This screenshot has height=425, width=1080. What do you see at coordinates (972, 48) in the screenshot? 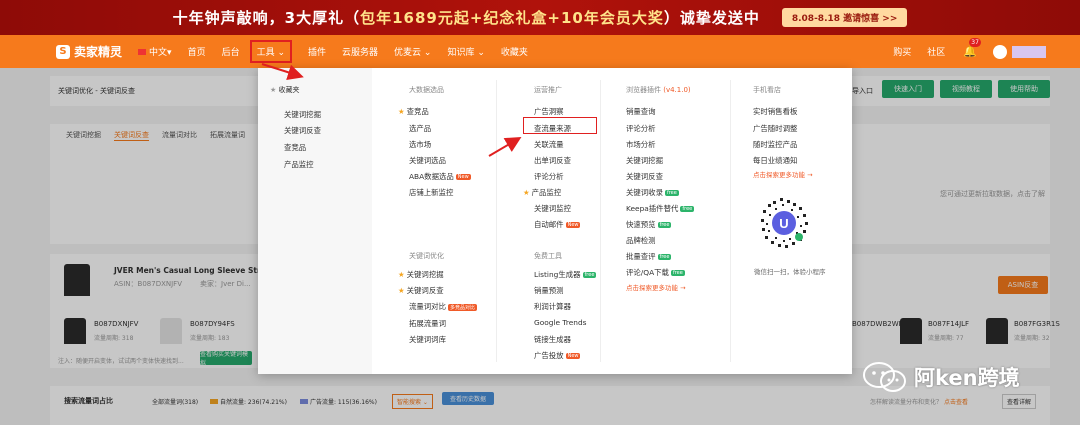
I see `bell-icon: 🔔 37` at bounding box center [972, 48].